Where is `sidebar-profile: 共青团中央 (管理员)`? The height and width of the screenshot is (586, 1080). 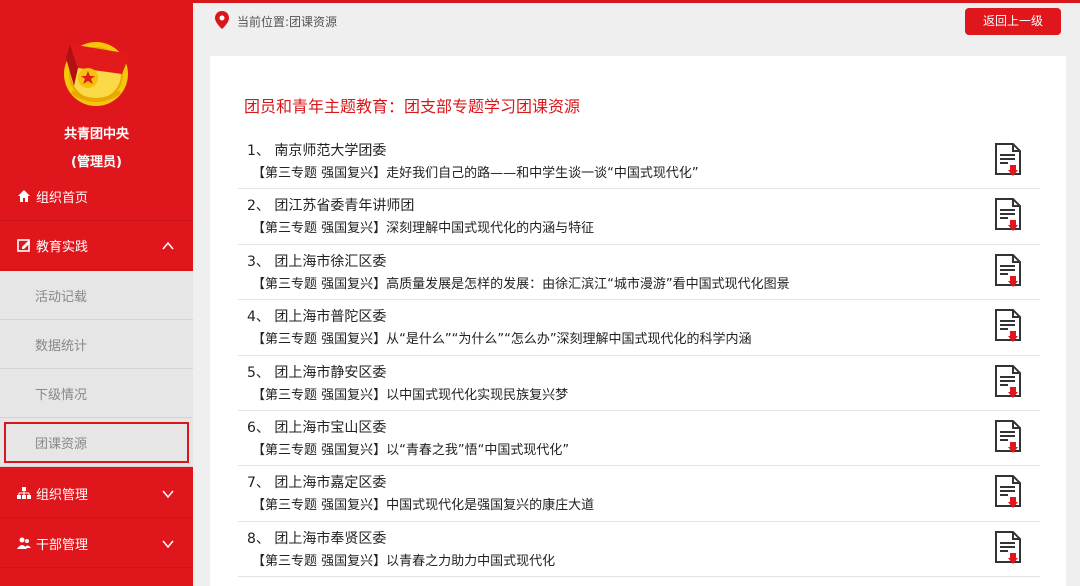 sidebar-profile: 共青团中央 (管理员) is located at coordinates (96, 86).